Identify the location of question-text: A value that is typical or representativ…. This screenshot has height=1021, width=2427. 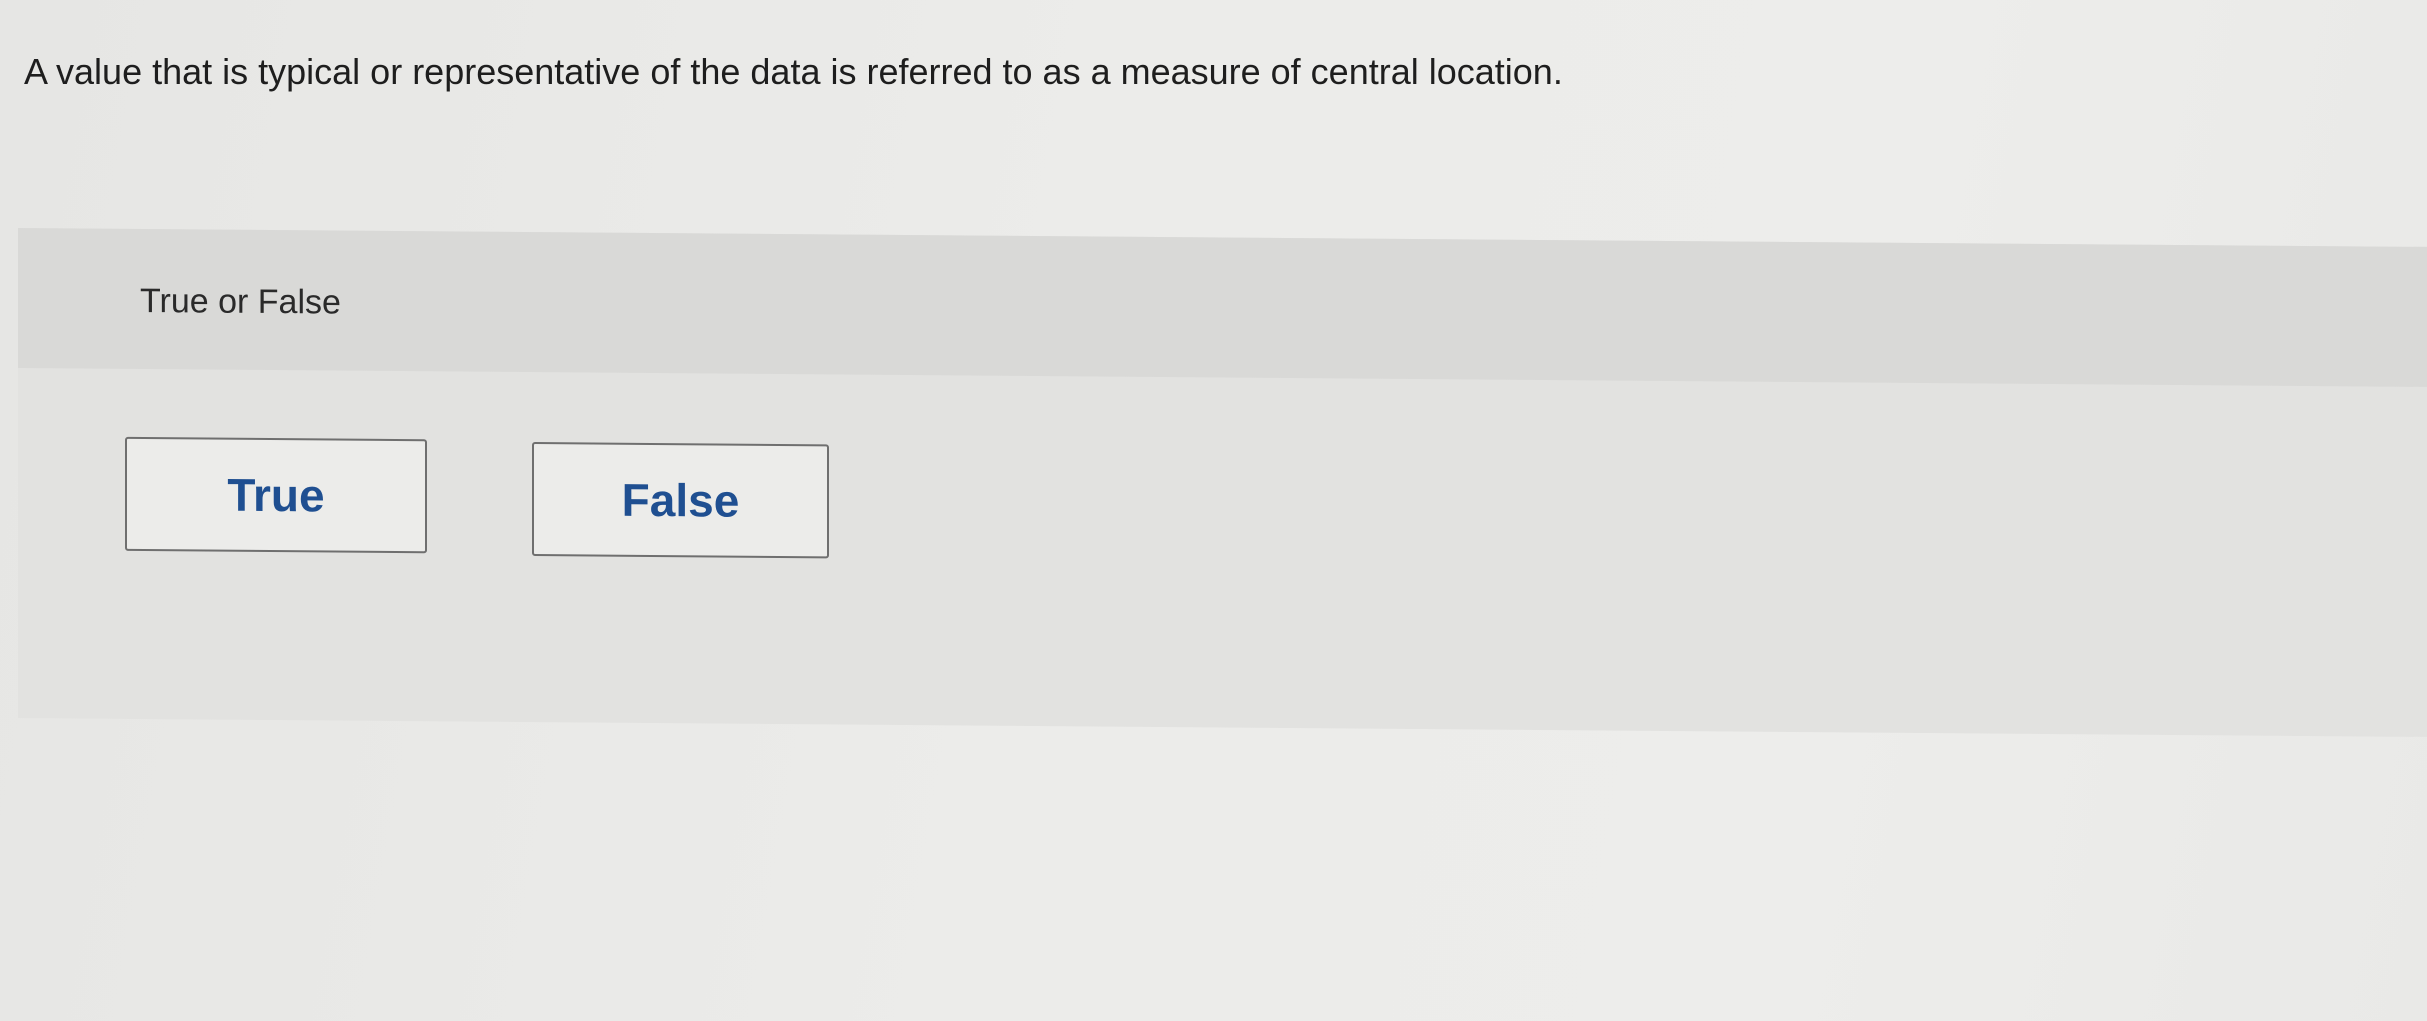
(793, 71).